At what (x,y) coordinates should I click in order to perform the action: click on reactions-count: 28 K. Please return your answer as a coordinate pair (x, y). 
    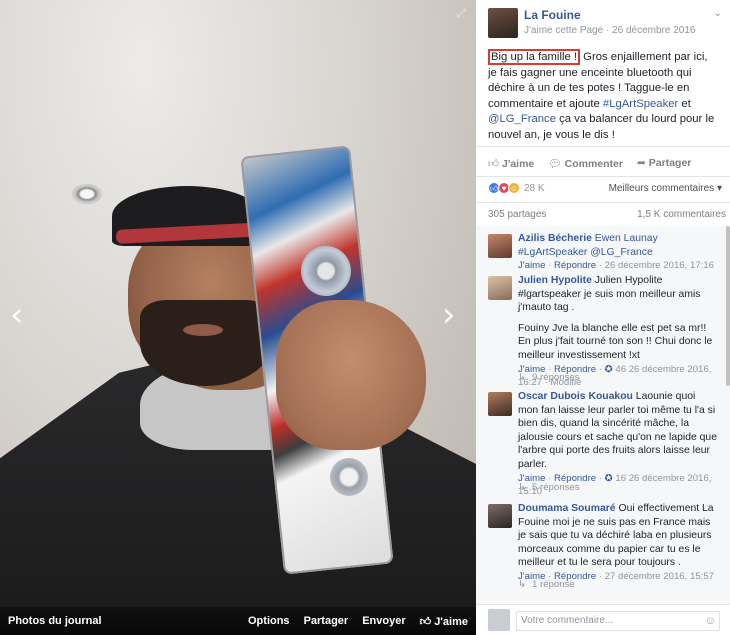
    Looking at the image, I should click on (534, 188).